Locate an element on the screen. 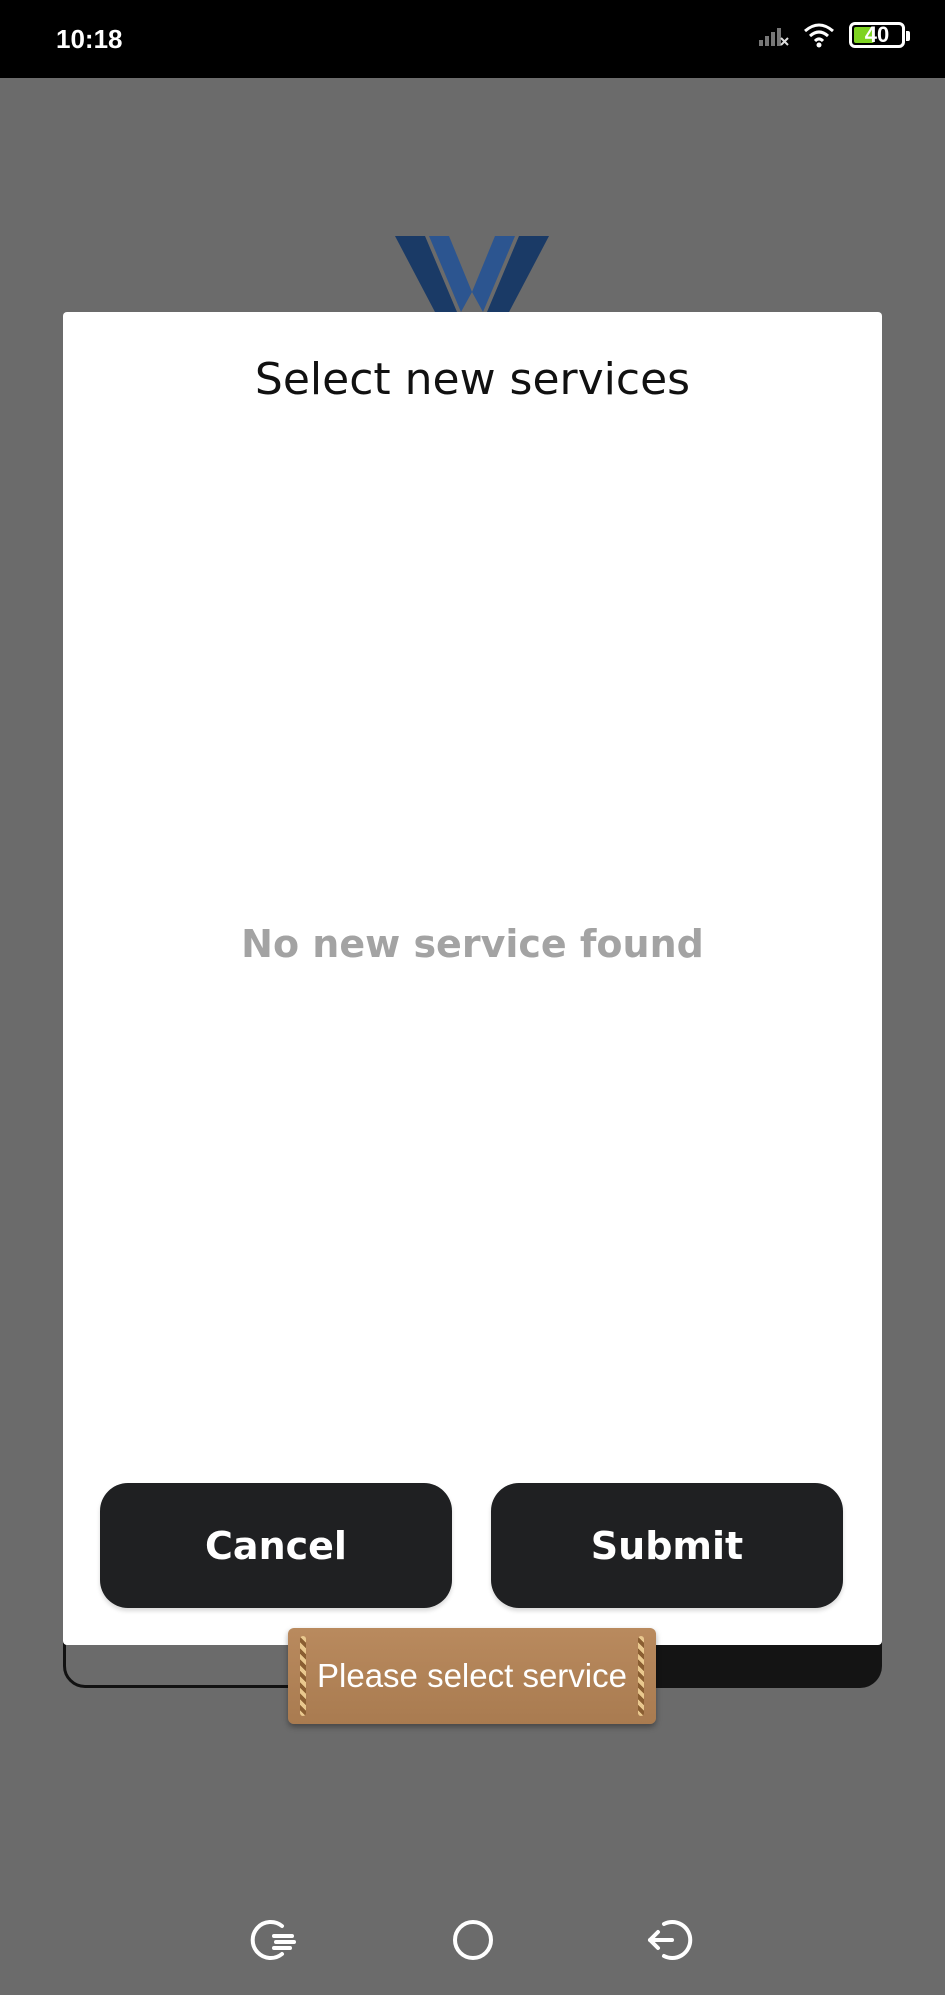 This screenshot has height=1995, width=945. status-bar: 10:18 40 is located at coordinates (472, 39).